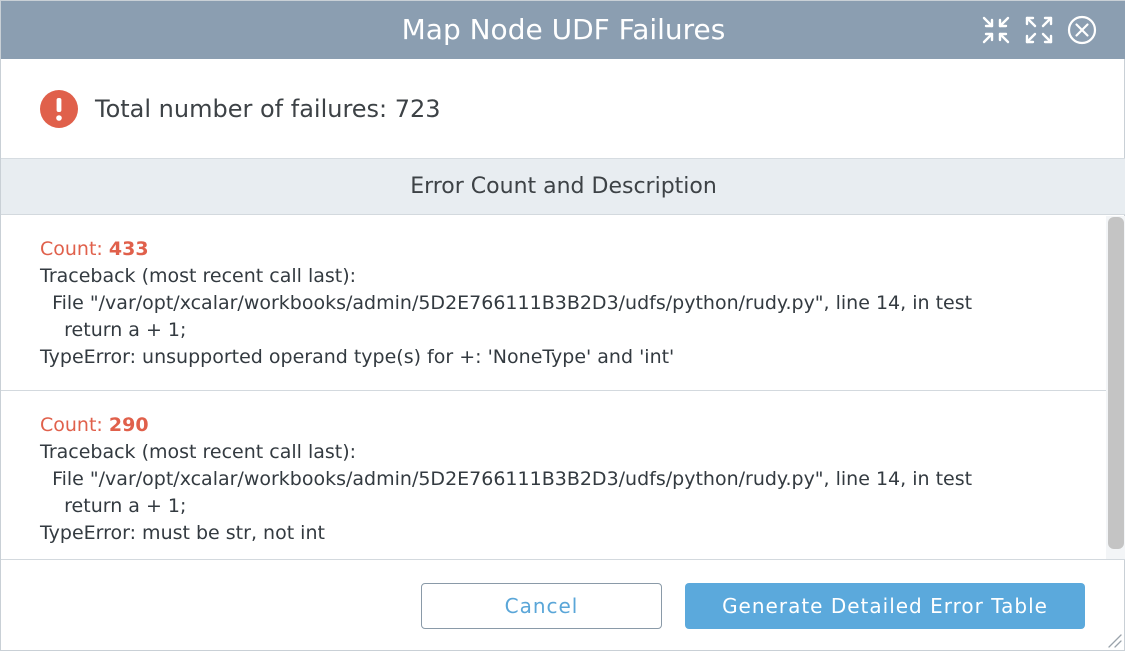 This screenshot has height=652, width=1125. Describe the element at coordinates (1116, 383) in the screenshot. I see `scrollbar-thumb` at that location.